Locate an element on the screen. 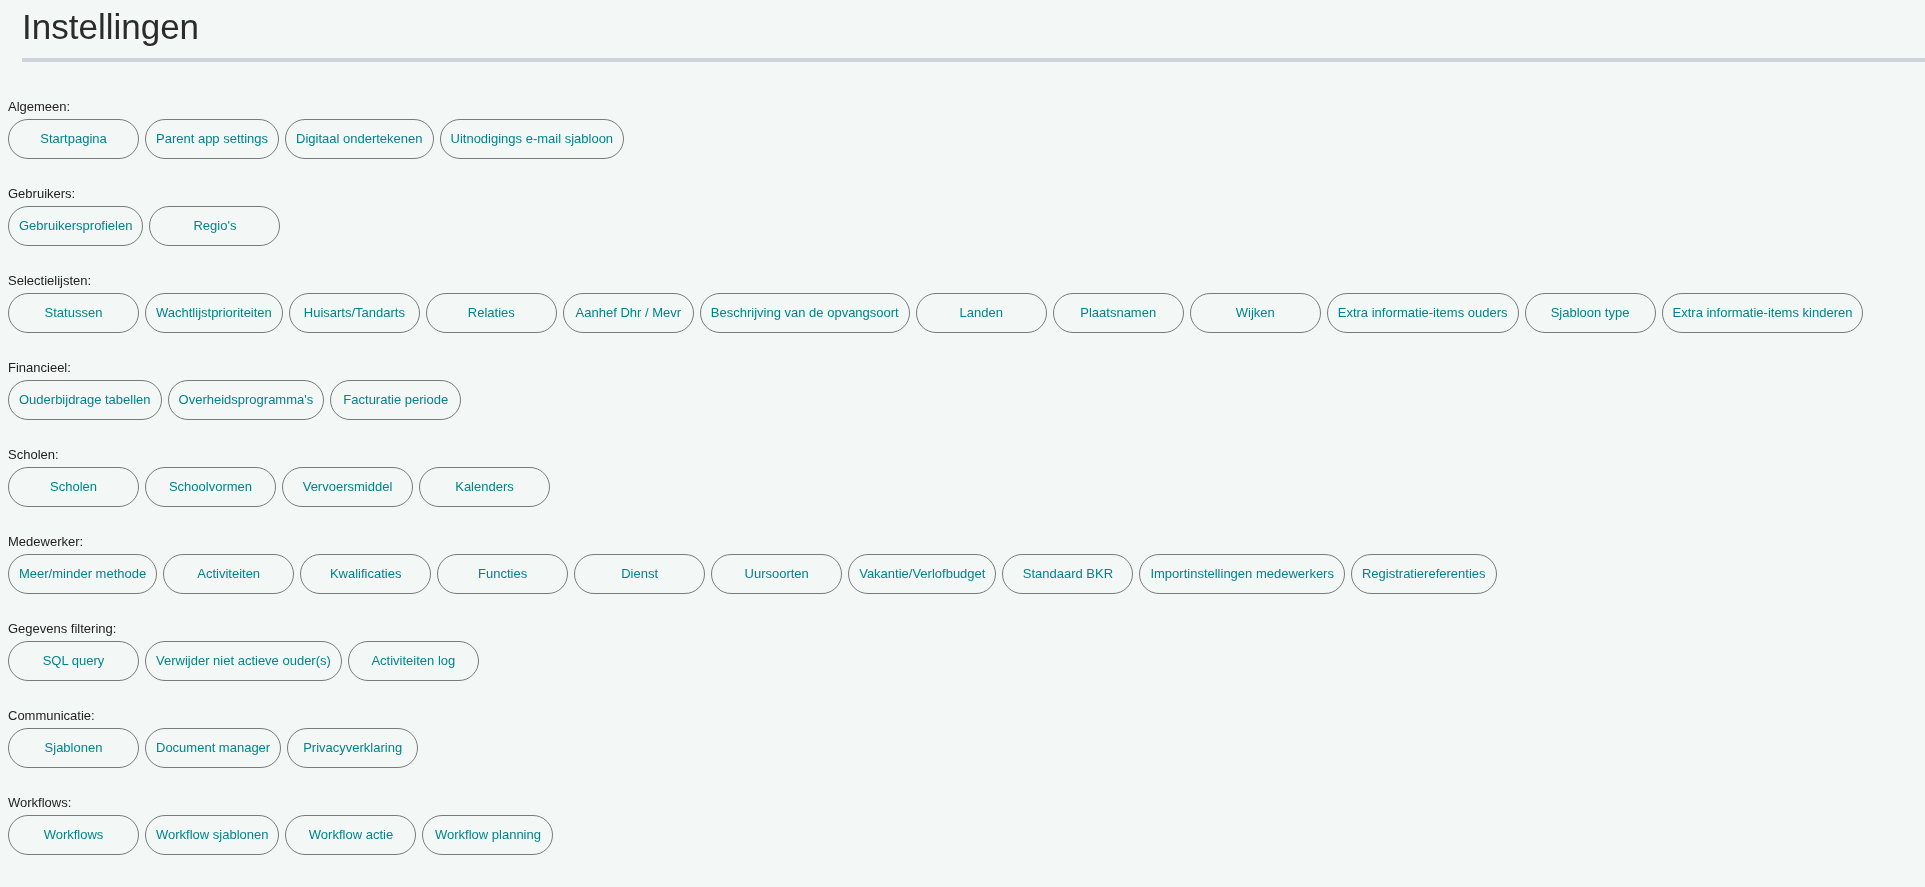 The height and width of the screenshot is (887, 1925). section-label: Medewerker: is located at coordinates (46, 542).